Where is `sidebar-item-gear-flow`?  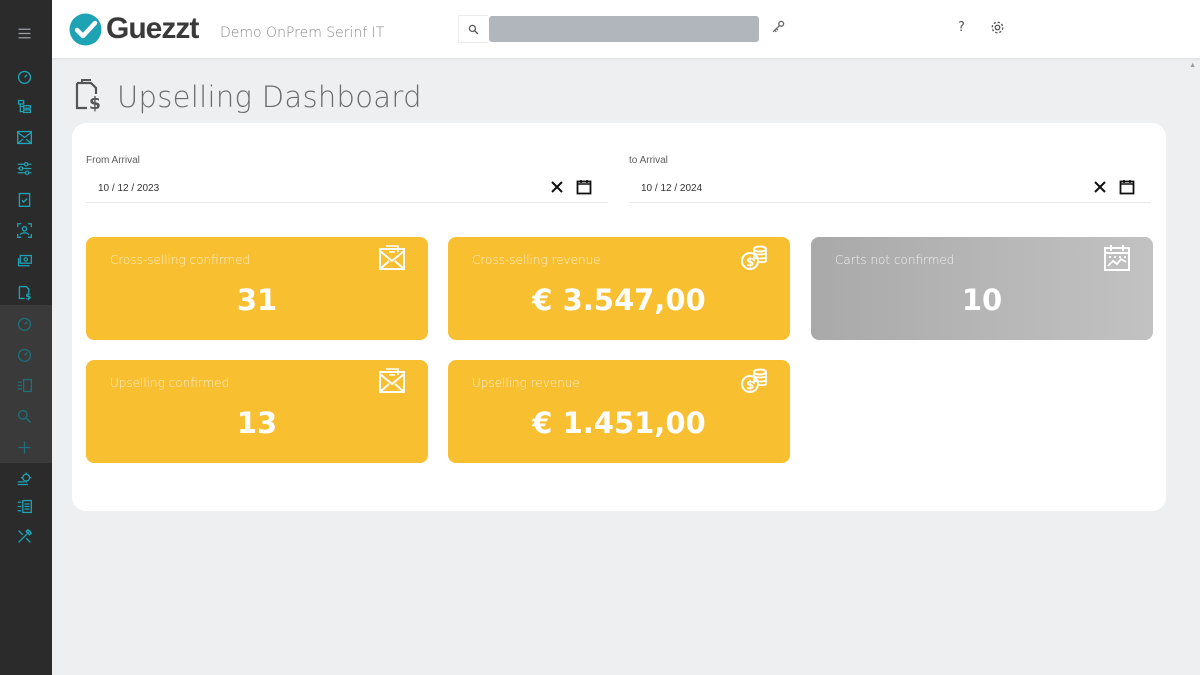
sidebar-item-gear-flow is located at coordinates (24, 478).